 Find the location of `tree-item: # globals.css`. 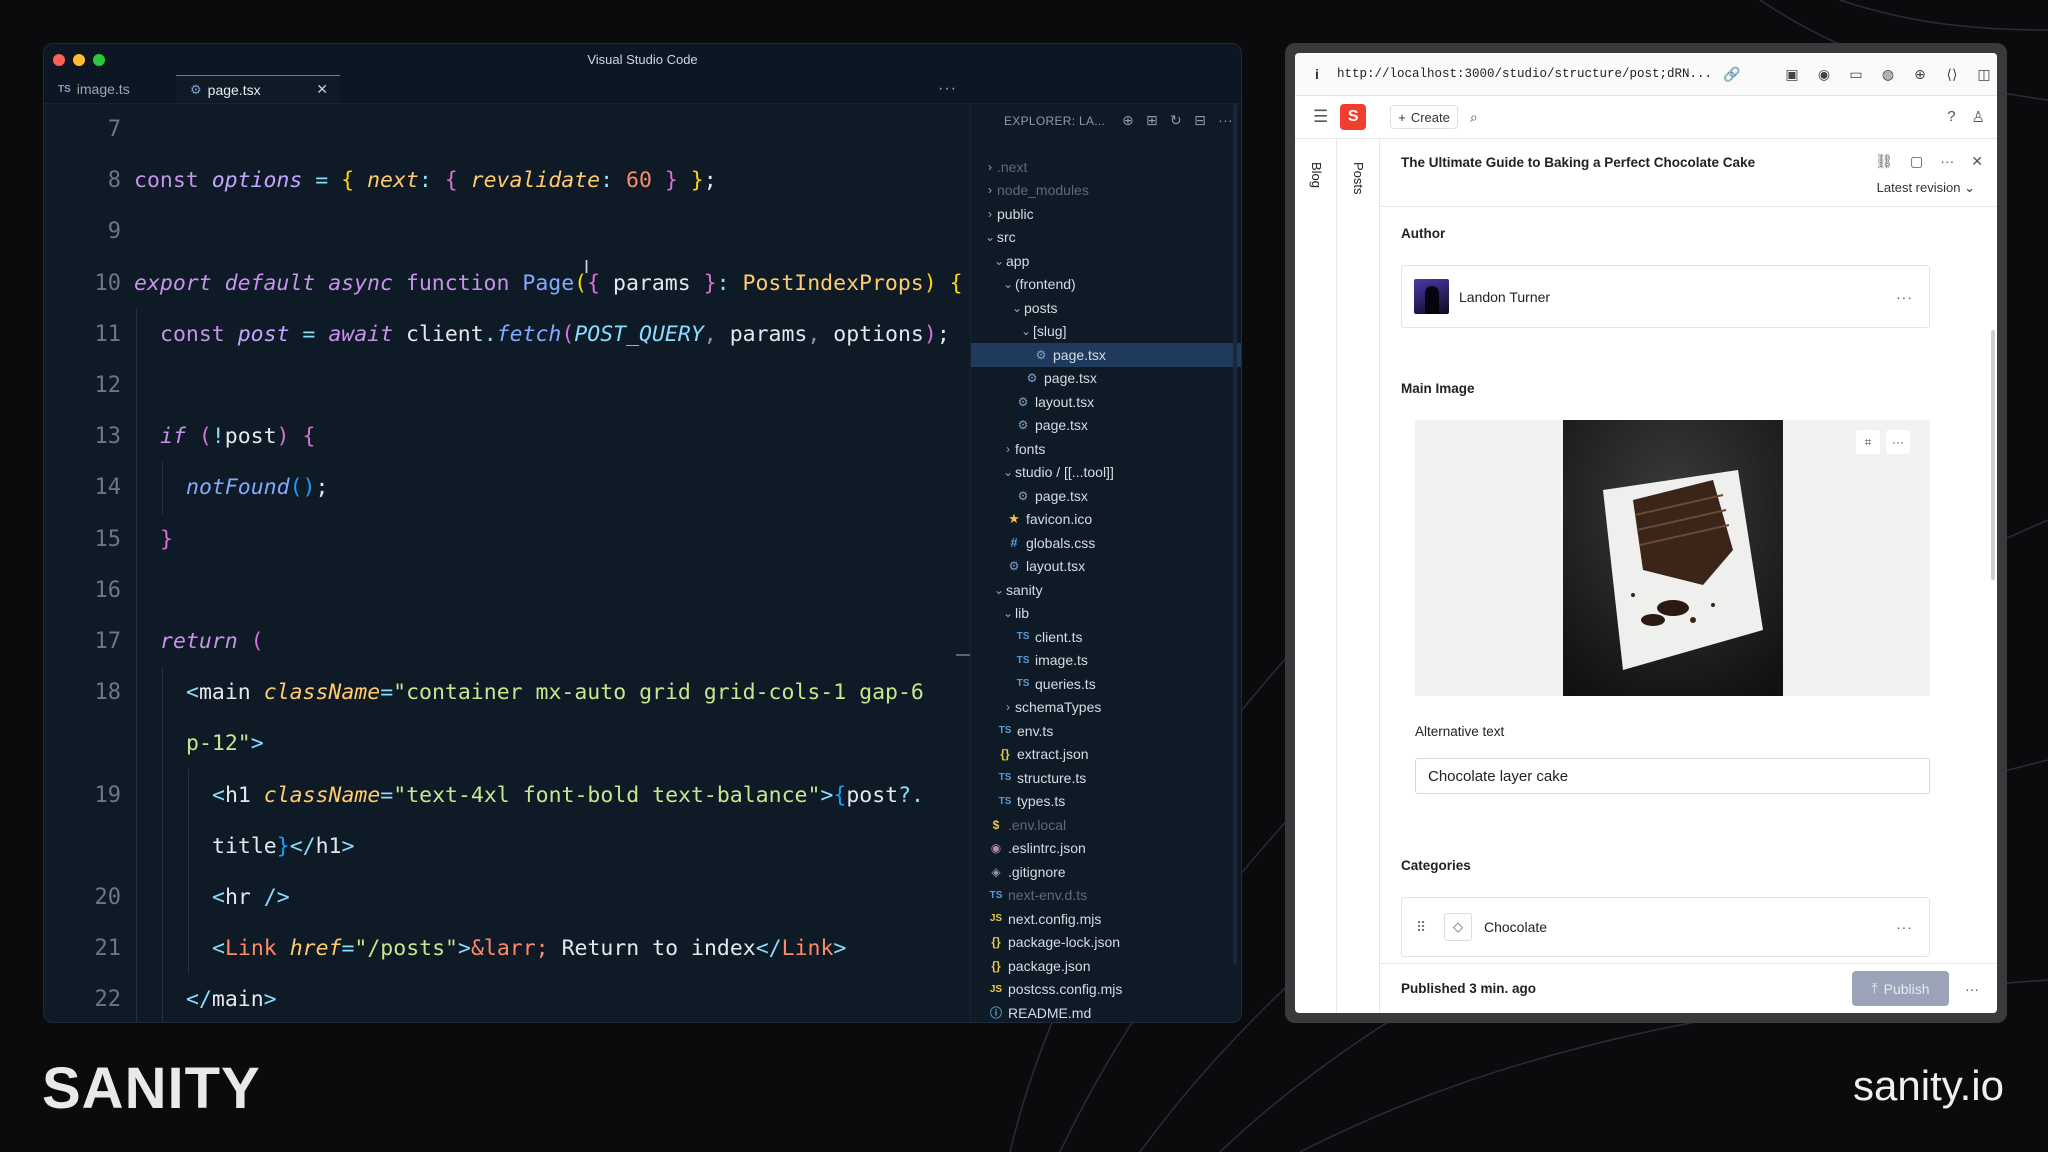

tree-item: # globals.css is located at coordinates (1106, 543).